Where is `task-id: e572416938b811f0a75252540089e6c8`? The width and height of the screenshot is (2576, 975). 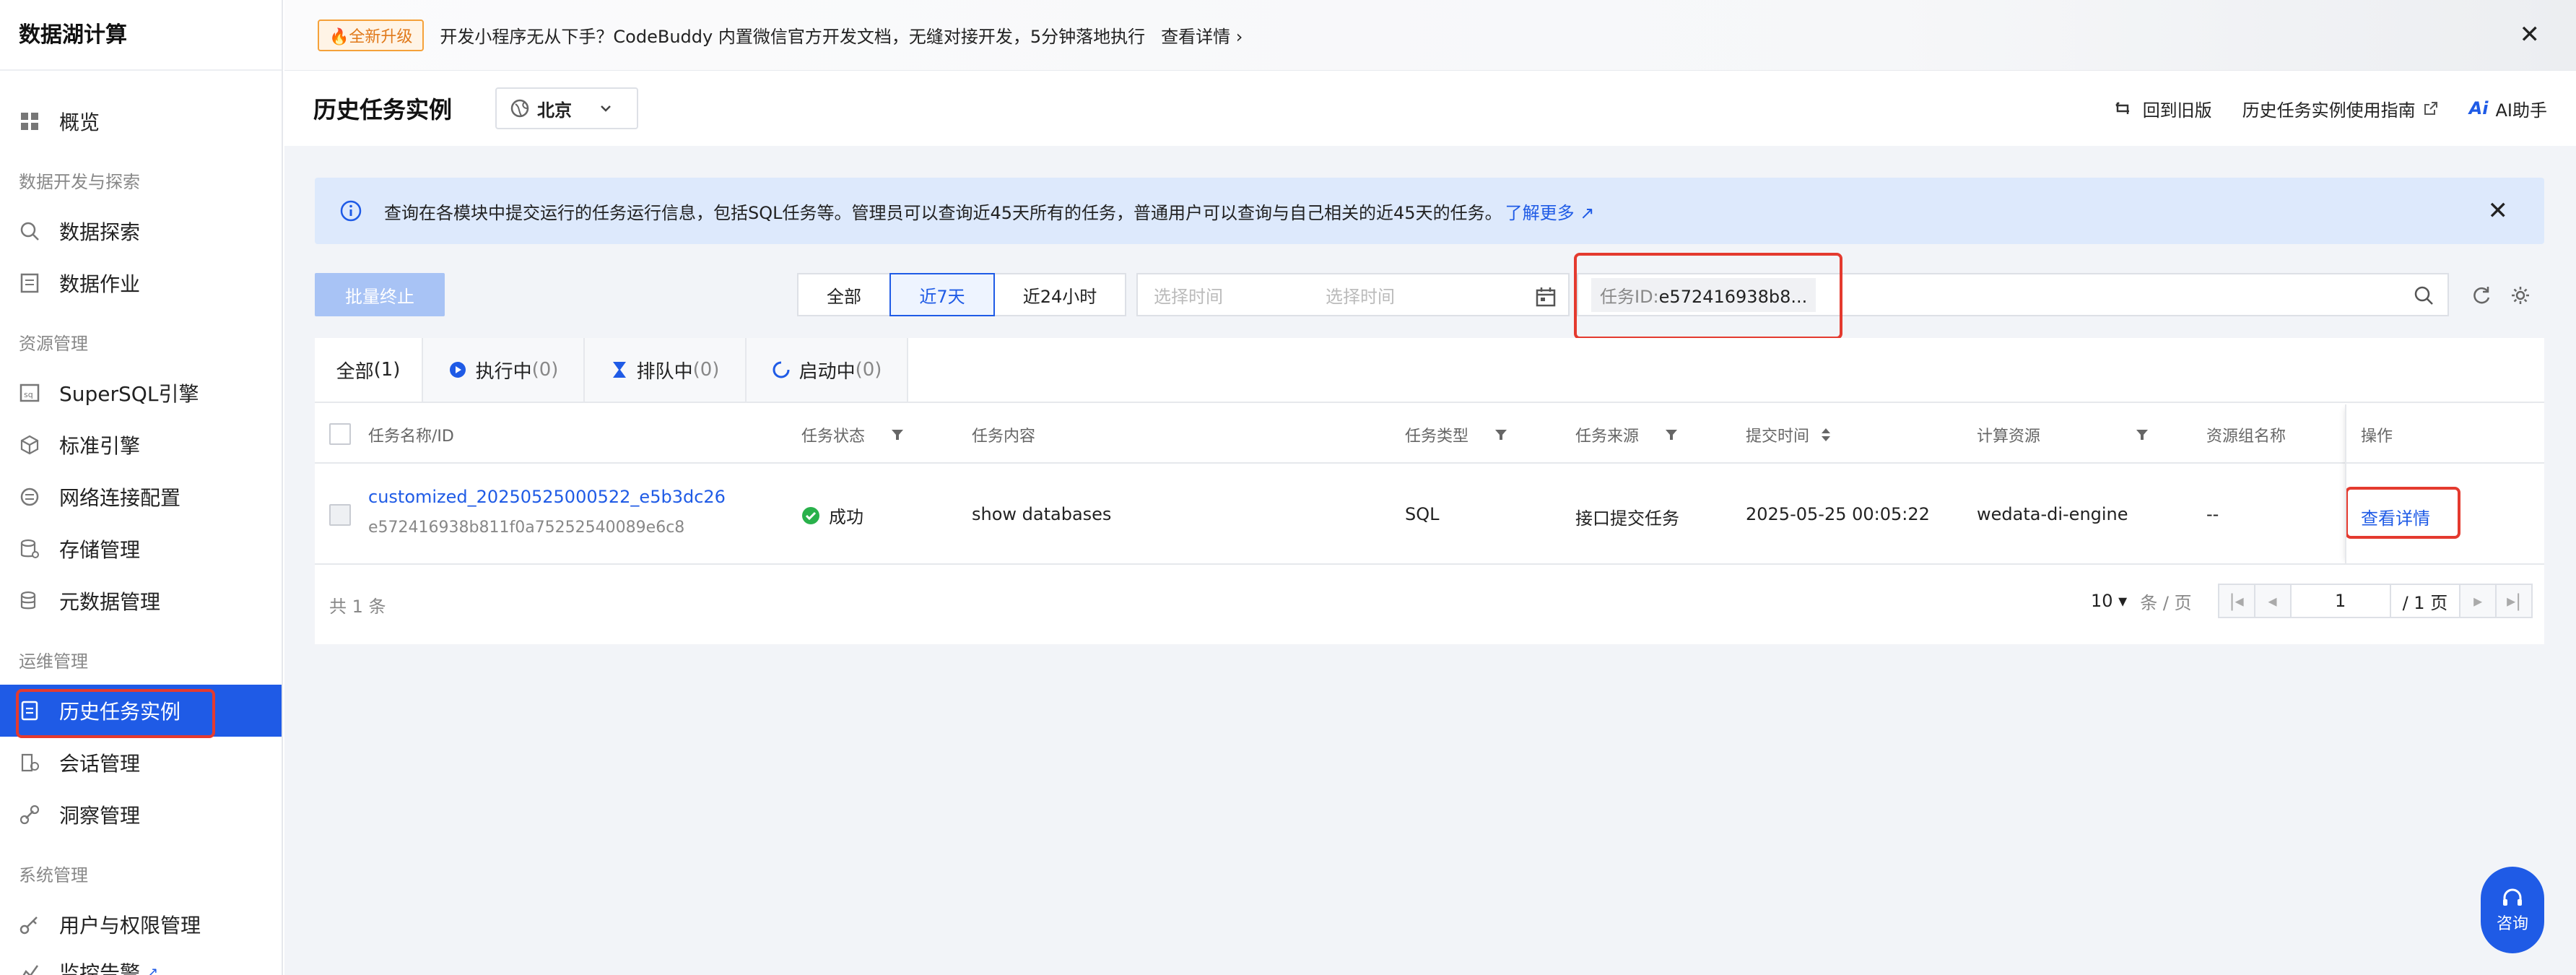 task-id: e572416938b811f0a75252540089e6c8 is located at coordinates (526, 528).